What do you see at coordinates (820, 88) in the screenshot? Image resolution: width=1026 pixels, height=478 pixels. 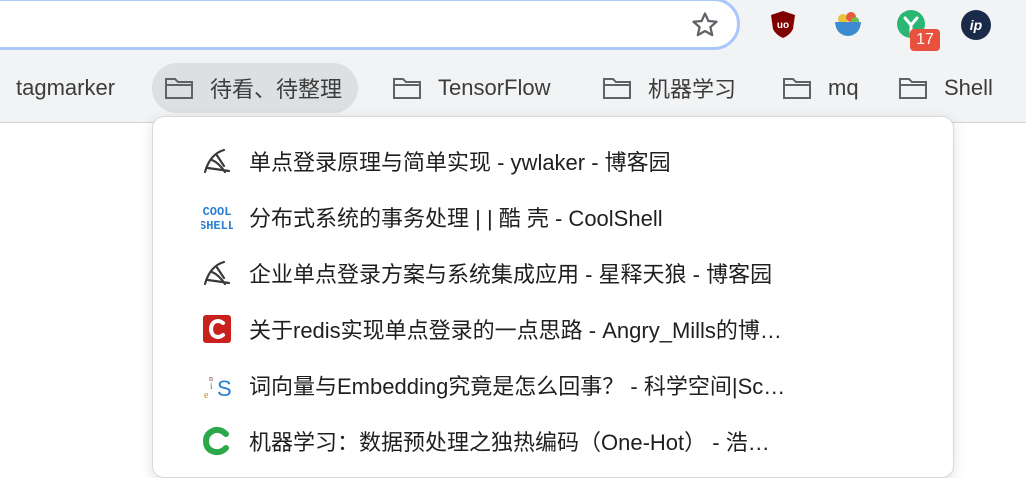 I see `bookmark-folder-mq: mq` at bounding box center [820, 88].